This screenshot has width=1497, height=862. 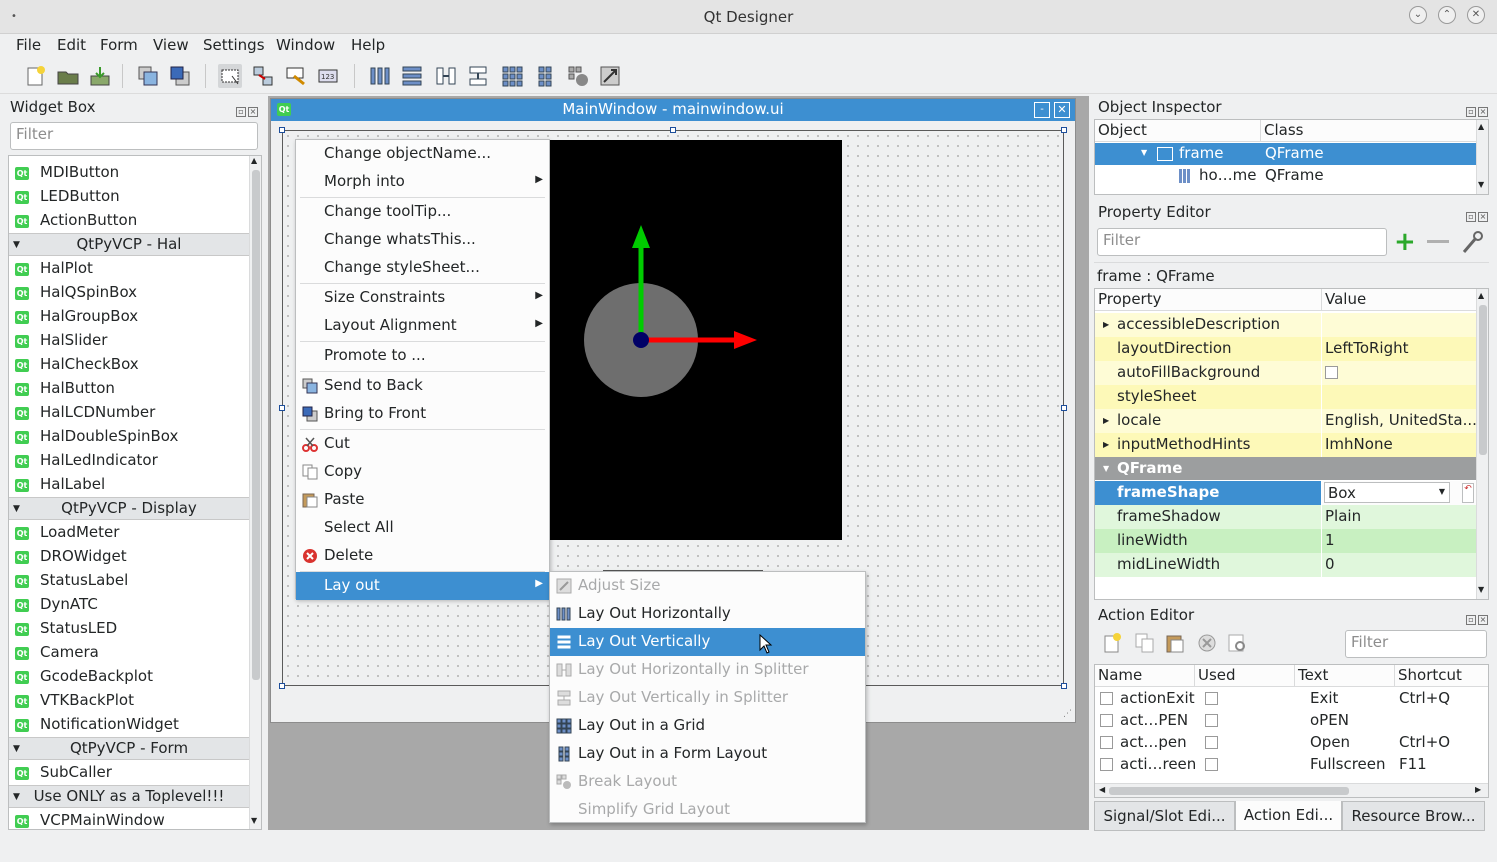 I want to click on widget-category: ▼ QtPyVCP - Display, so click(x=129, y=508).